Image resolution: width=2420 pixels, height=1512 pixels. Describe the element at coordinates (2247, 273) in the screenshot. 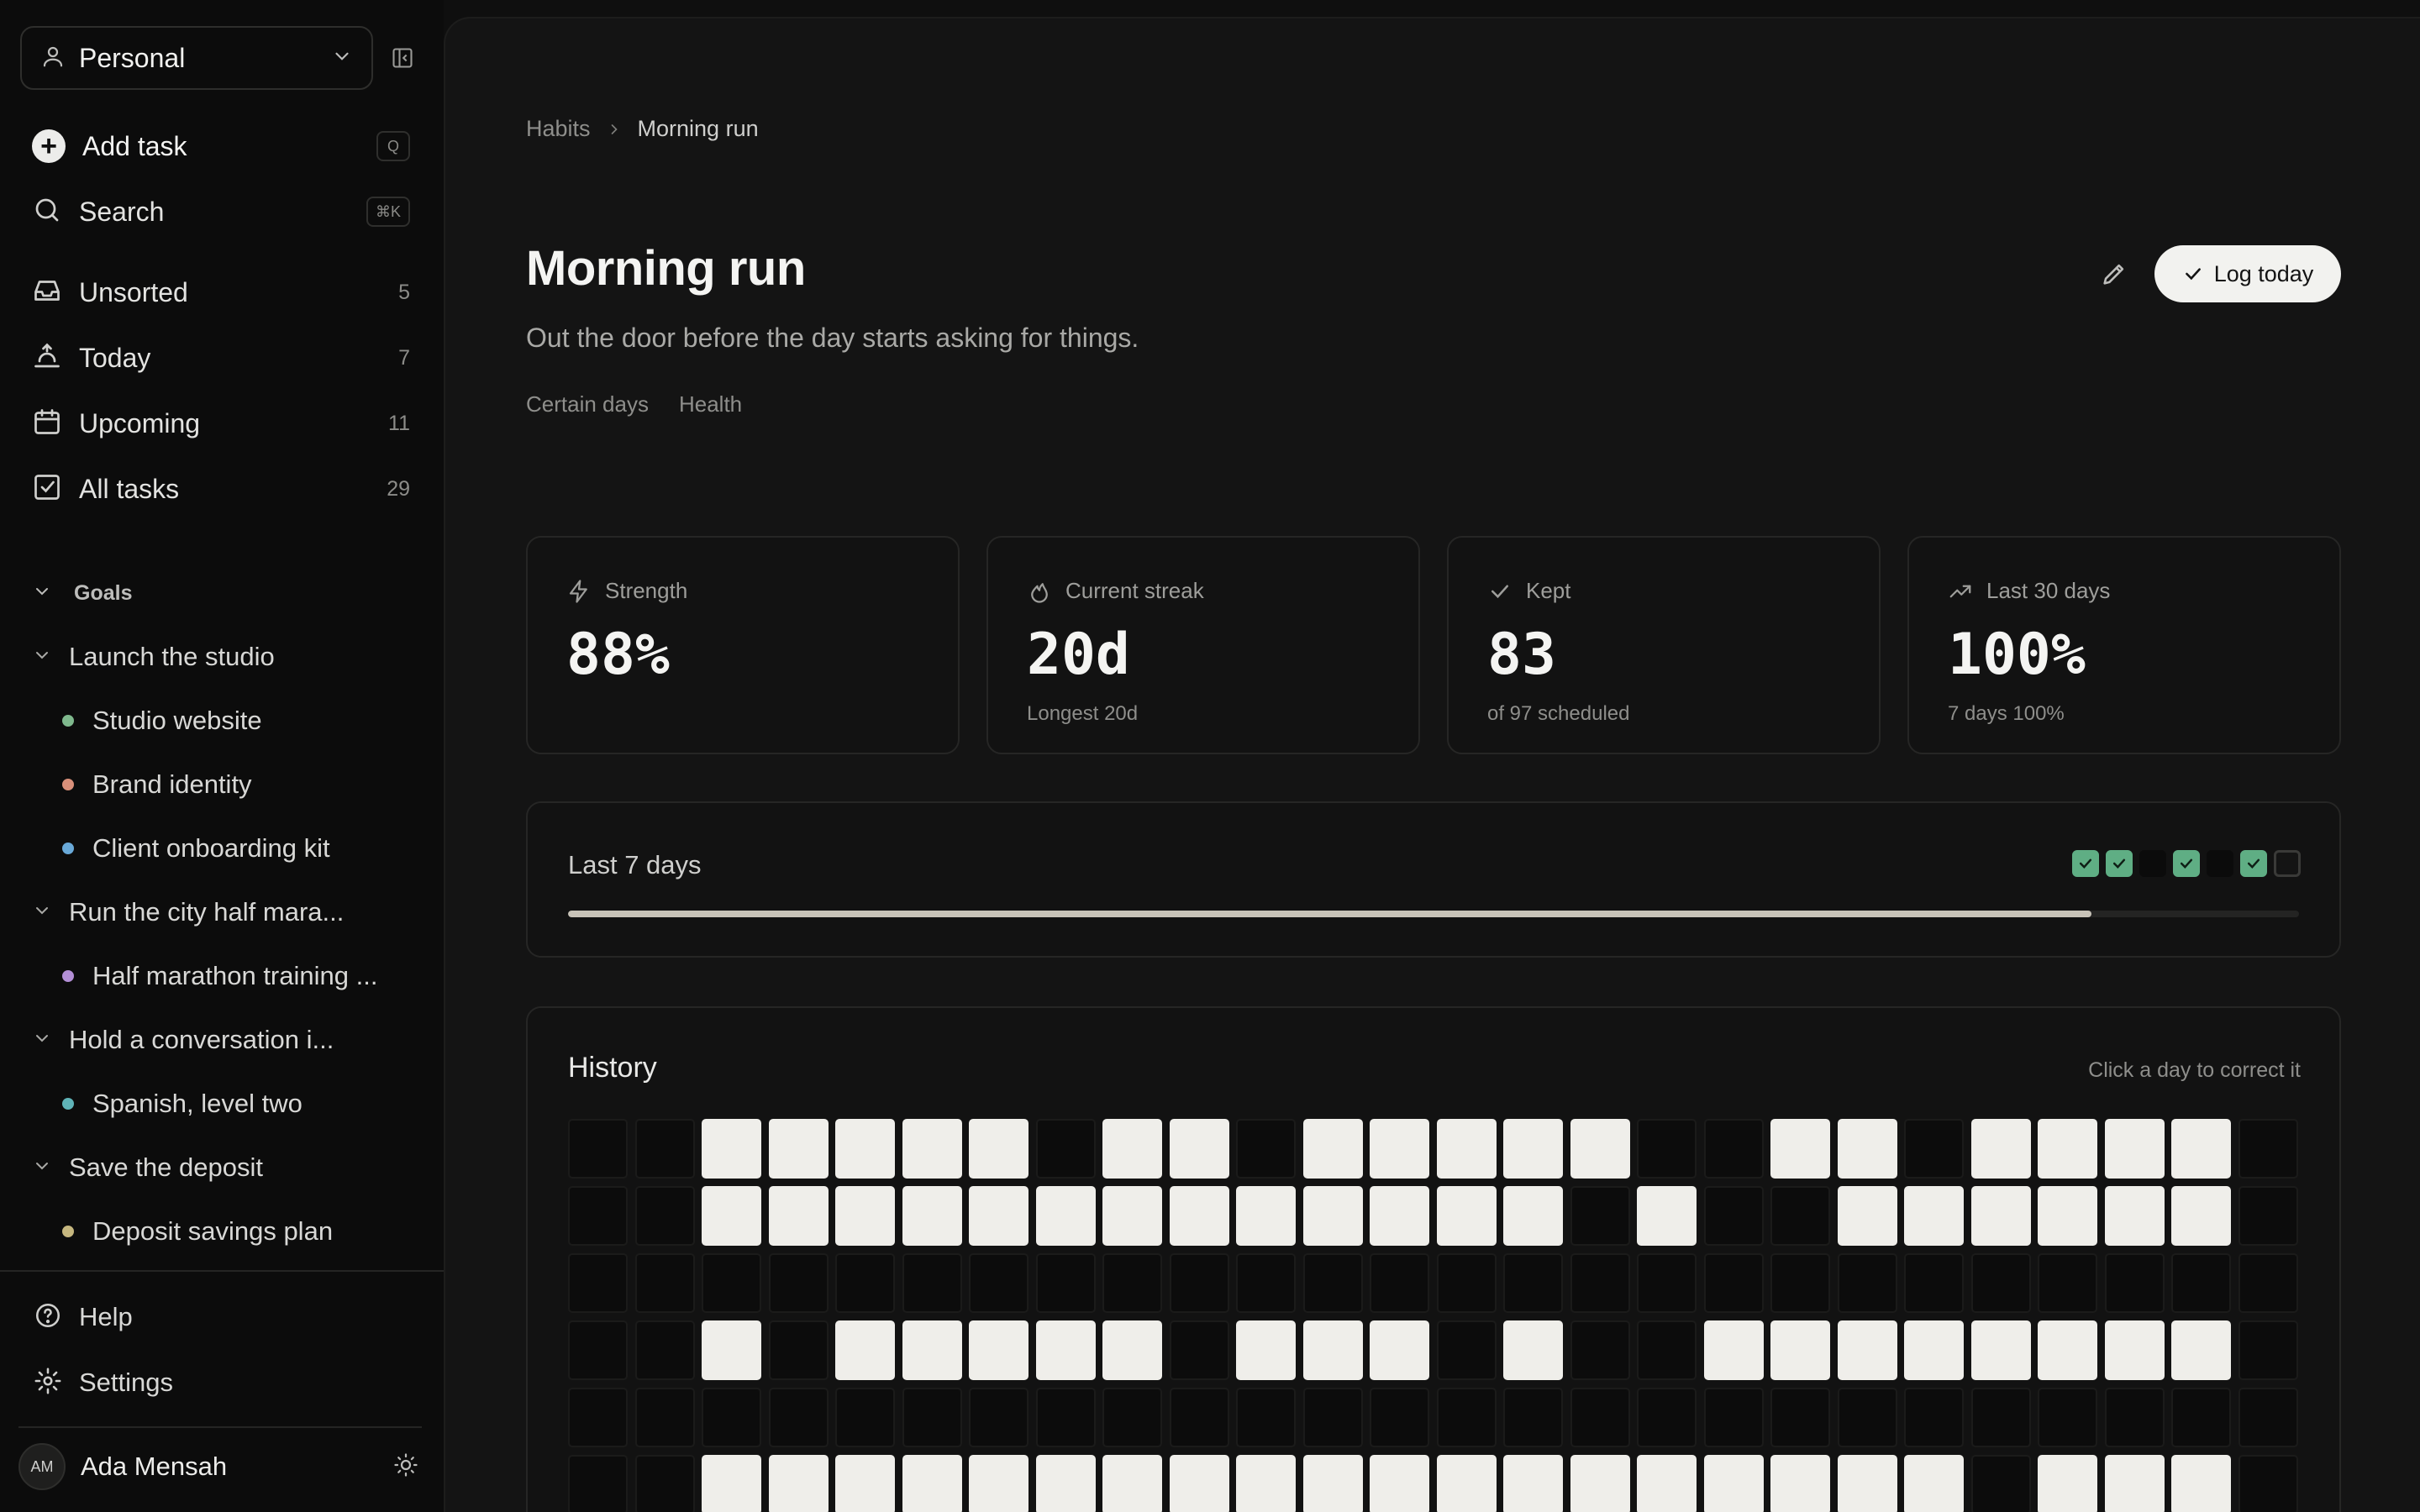

I see `log-today-button: Log today` at that location.